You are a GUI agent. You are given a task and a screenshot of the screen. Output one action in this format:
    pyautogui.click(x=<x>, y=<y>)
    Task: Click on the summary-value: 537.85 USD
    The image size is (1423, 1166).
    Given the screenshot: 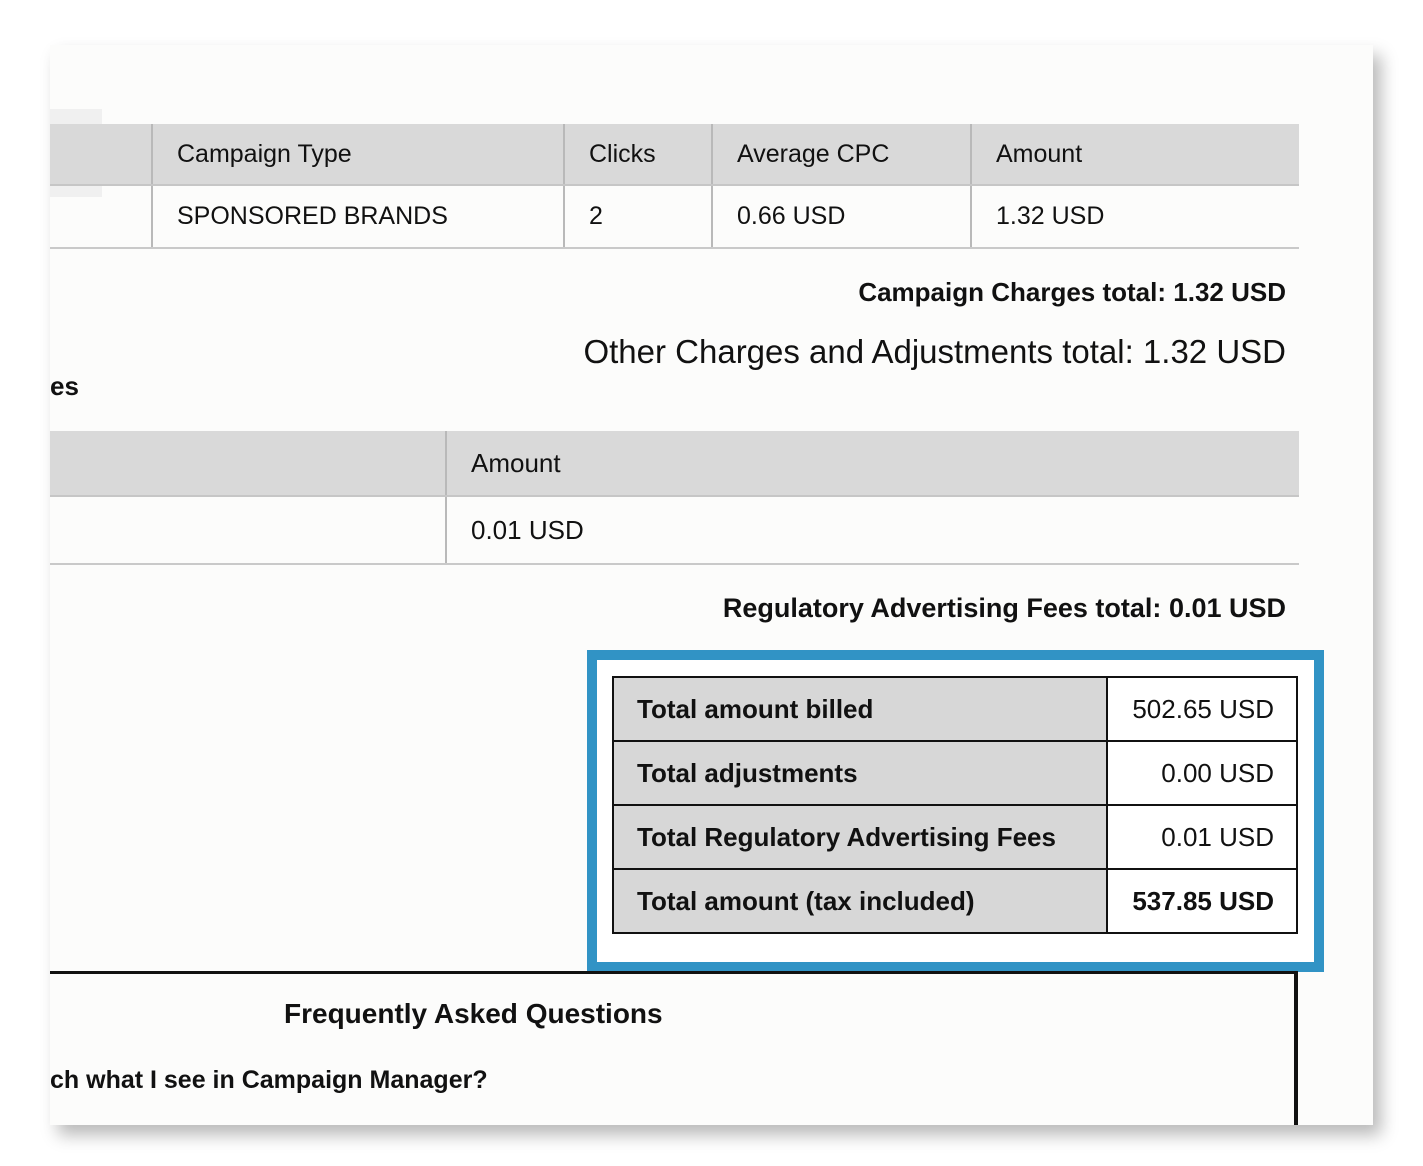 What is the action you would take?
    pyautogui.click(x=1202, y=901)
    